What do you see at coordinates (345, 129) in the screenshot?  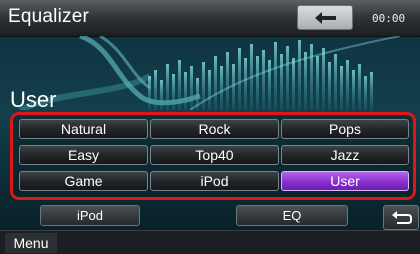 I see `preset-pops-button: Pops` at bounding box center [345, 129].